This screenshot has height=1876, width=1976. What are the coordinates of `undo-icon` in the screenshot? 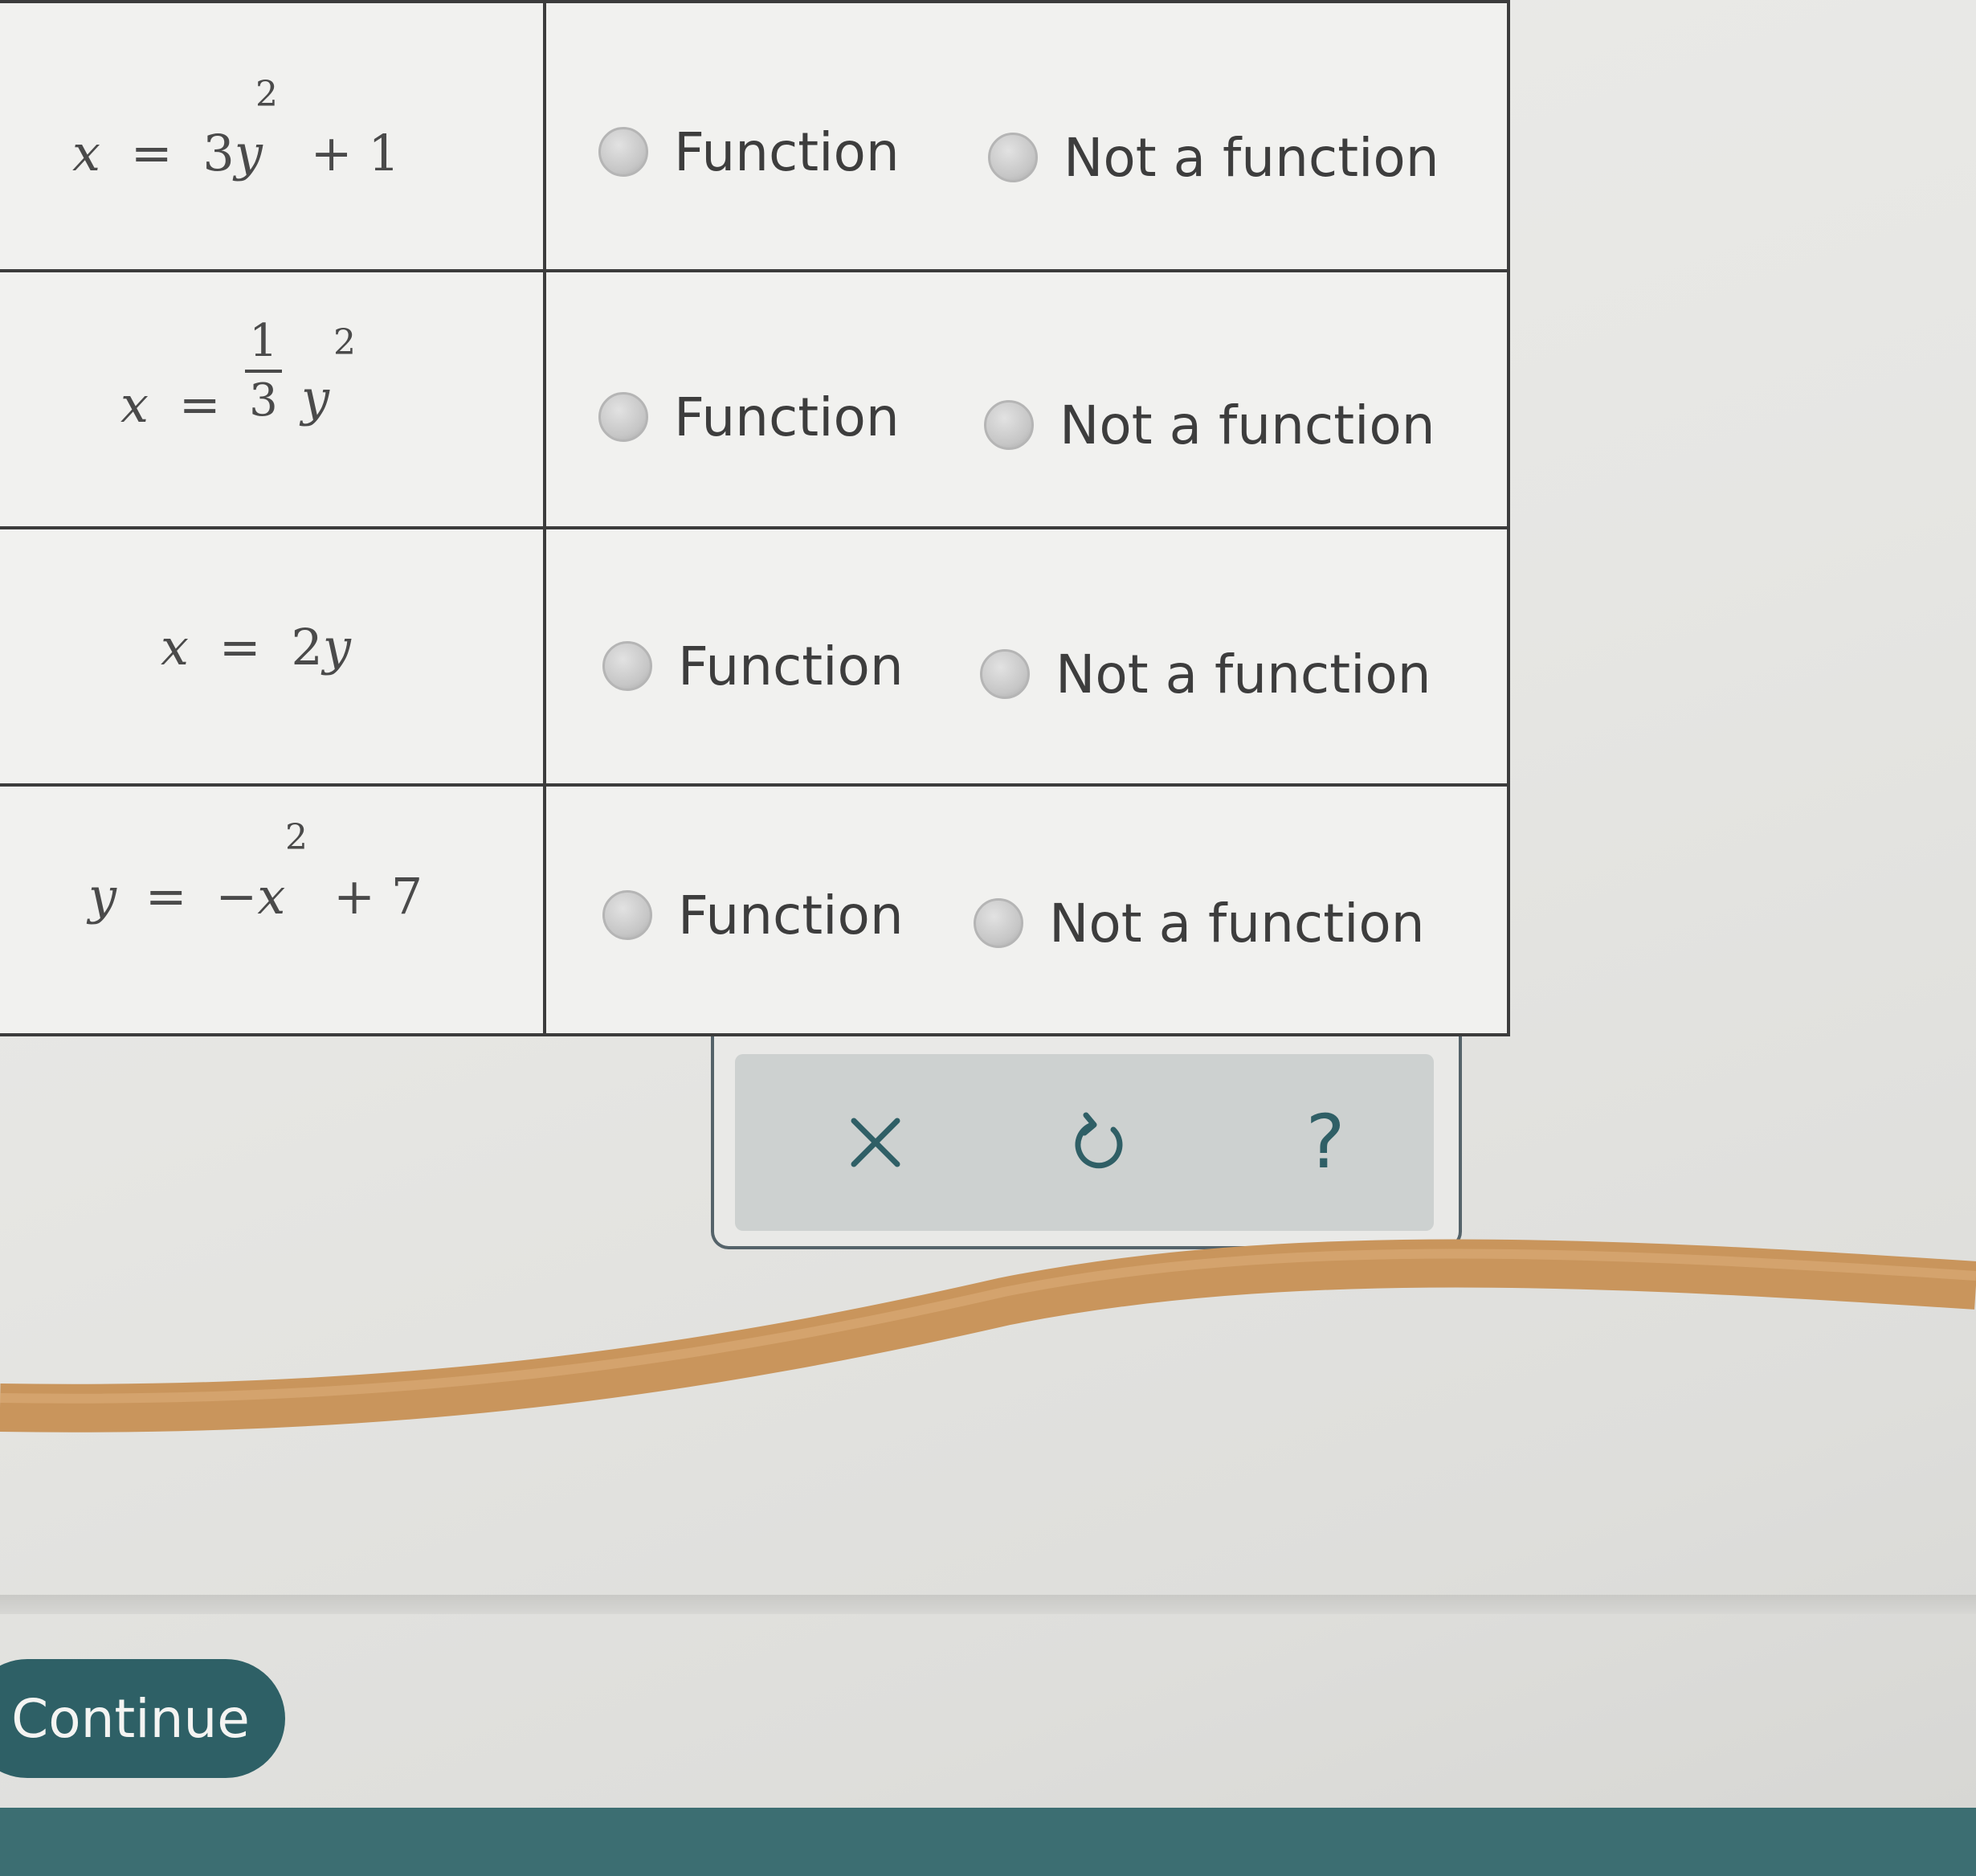 It's located at (1099, 1140).